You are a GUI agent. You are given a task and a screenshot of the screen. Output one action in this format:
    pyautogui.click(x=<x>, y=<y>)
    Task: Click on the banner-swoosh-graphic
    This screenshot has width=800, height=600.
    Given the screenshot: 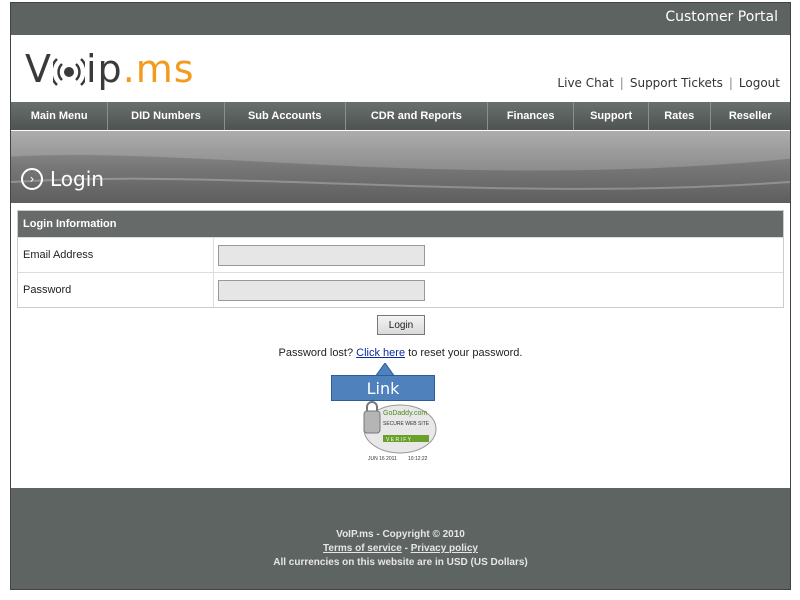 What is the action you would take?
    pyautogui.click(x=400, y=160)
    